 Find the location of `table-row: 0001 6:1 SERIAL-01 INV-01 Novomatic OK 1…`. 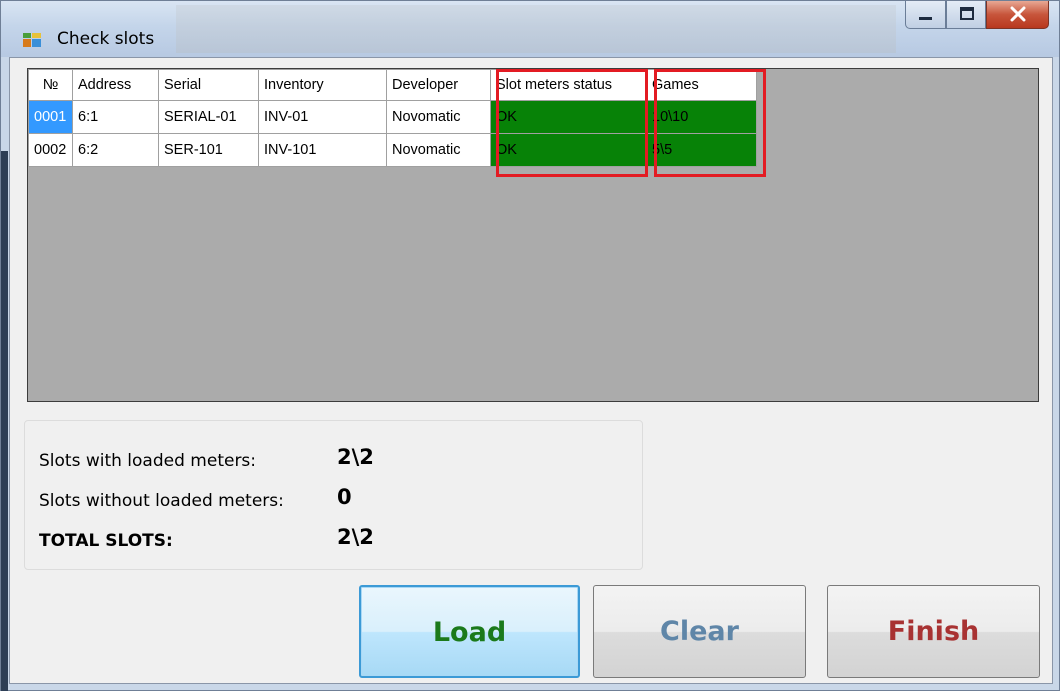

table-row: 0001 6:1 SERIAL-01 INV-01 Novomatic OK 1… is located at coordinates (392, 117).